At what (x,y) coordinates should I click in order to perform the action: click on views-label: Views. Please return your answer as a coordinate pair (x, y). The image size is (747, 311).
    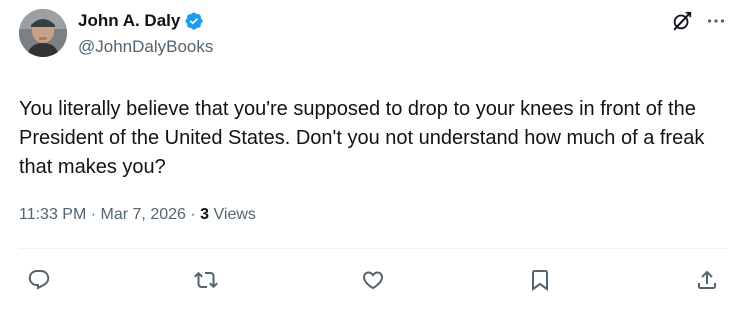
    Looking at the image, I should click on (234, 214).